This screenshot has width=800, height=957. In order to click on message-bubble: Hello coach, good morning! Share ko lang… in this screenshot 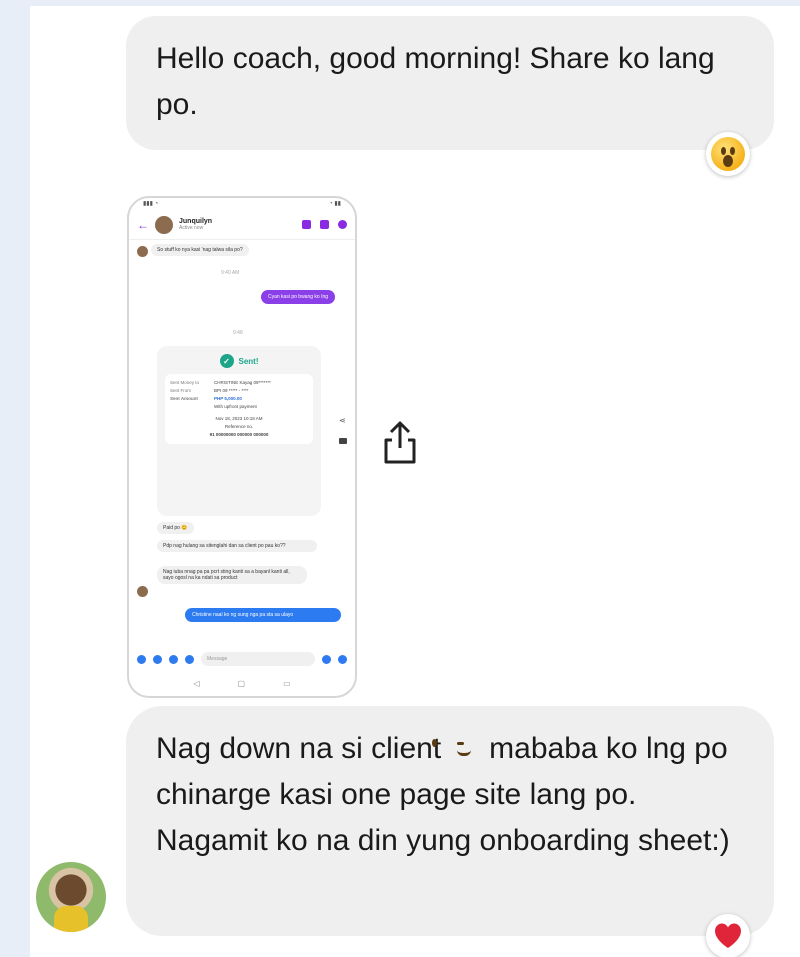, I will do `click(450, 83)`.